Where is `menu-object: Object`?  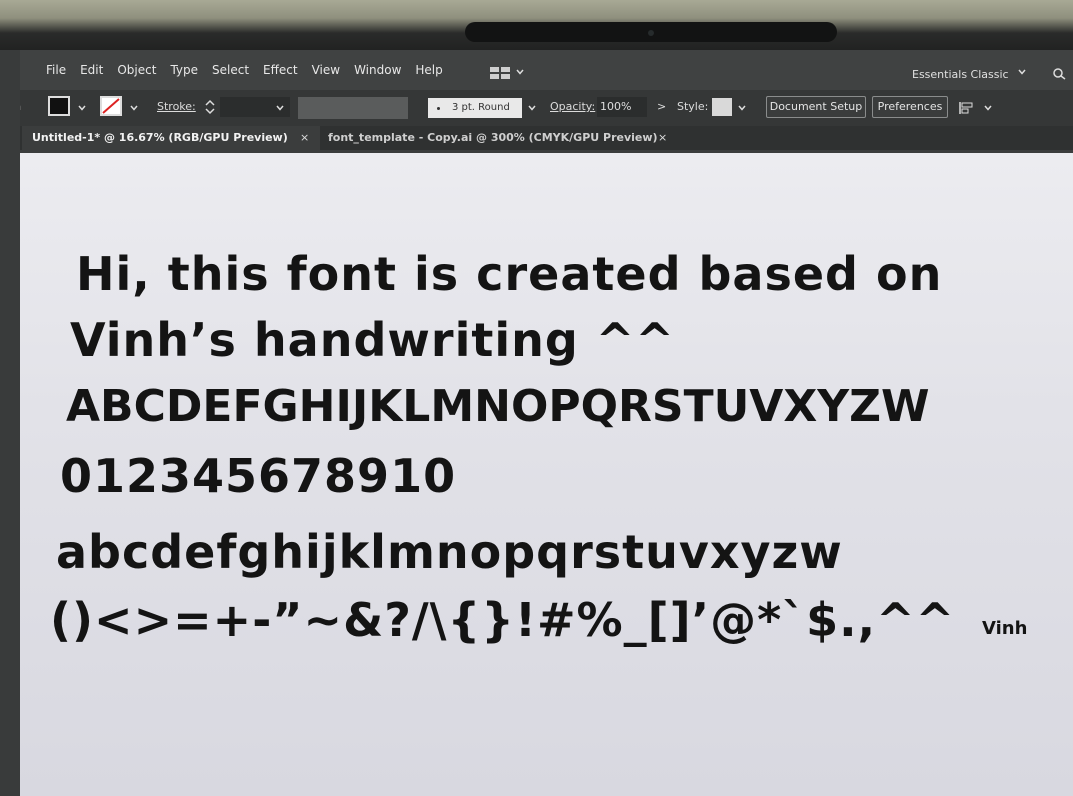 menu-object: Object is located at coordinates (136, 70).